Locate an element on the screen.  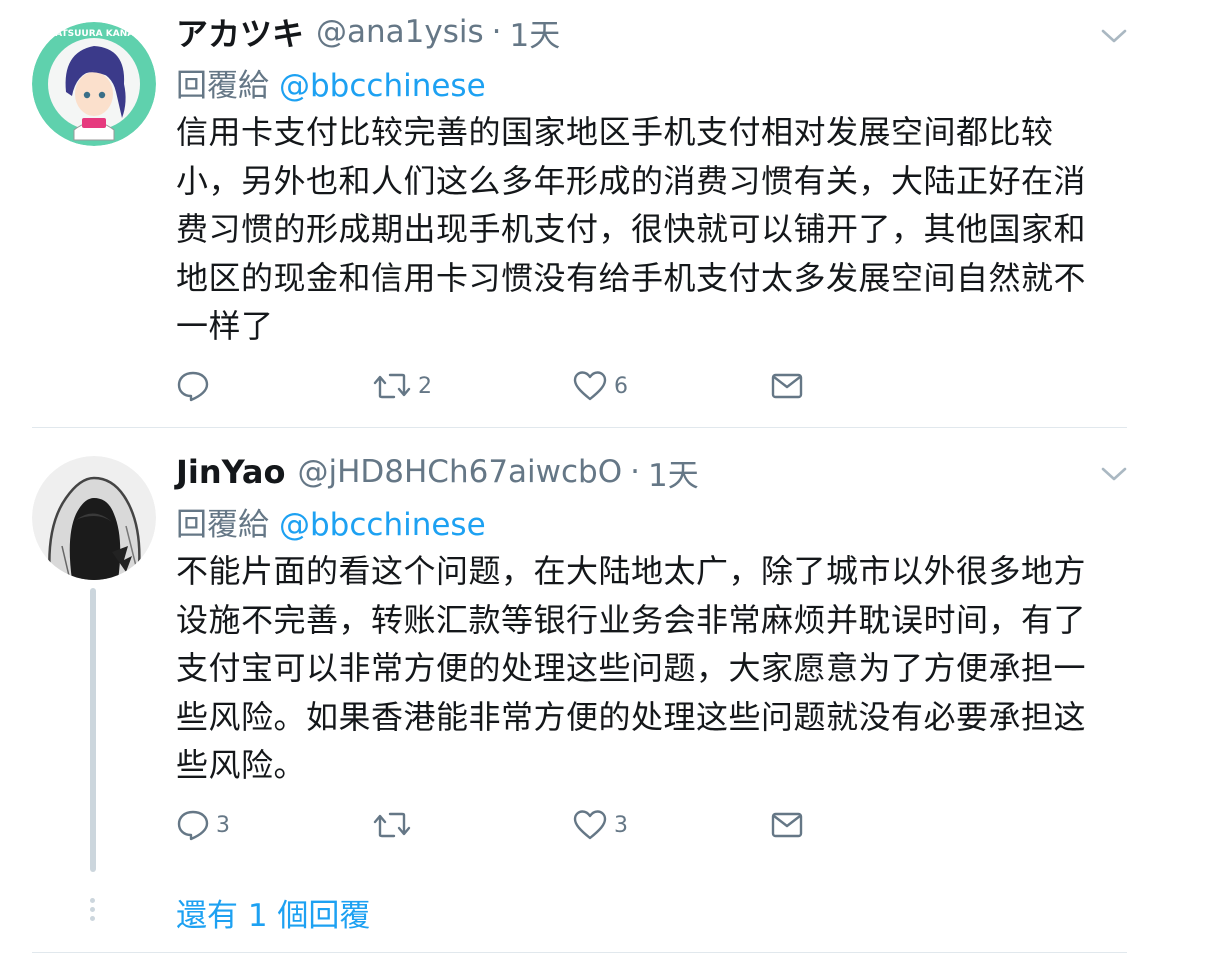
tweet-header: アカツキ @ana1ysis · 1天 is located at coordinates (368, 32).